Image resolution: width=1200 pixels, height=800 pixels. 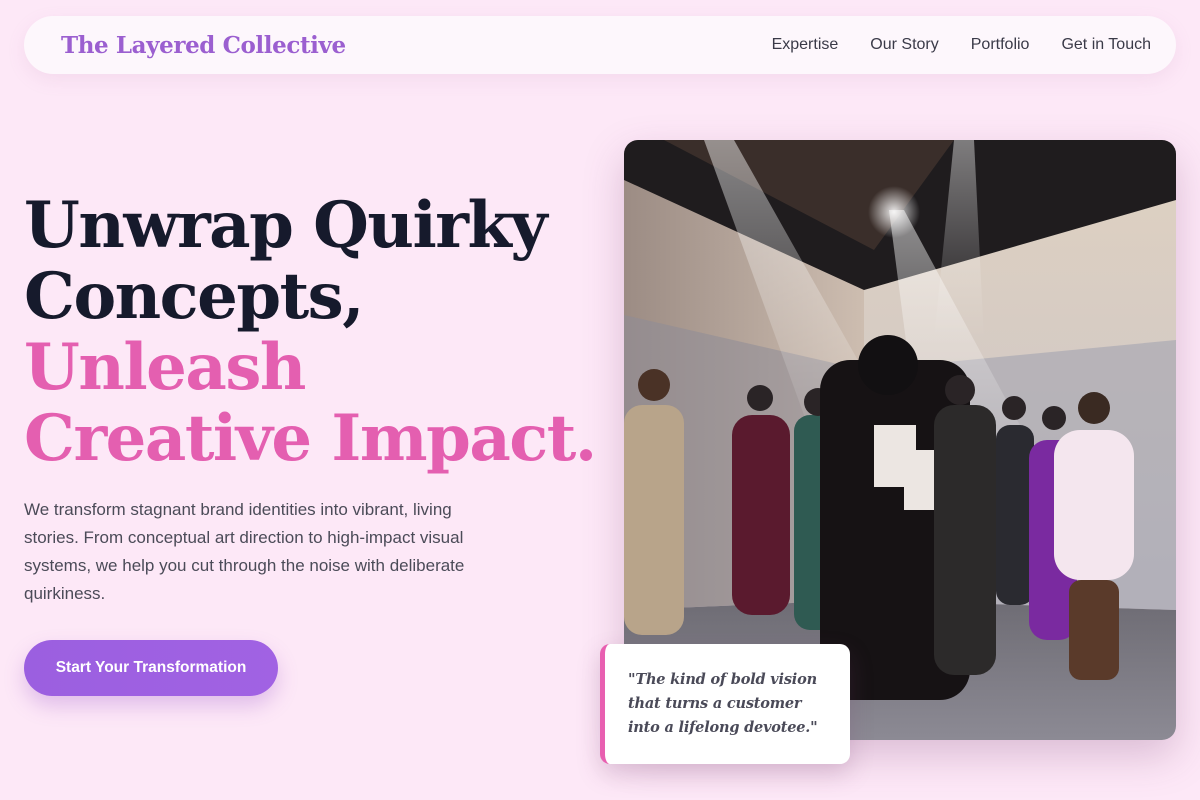 I want to click on nav-link-get-in-touch: Get in Touch, so click(x=1106, y=45).